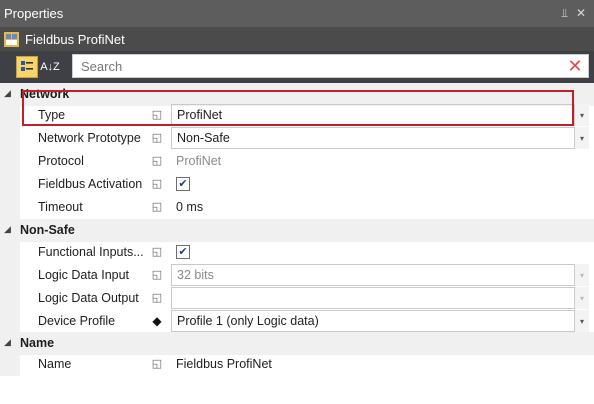  I want to click on close-icon: ✕, so click(581, 13).